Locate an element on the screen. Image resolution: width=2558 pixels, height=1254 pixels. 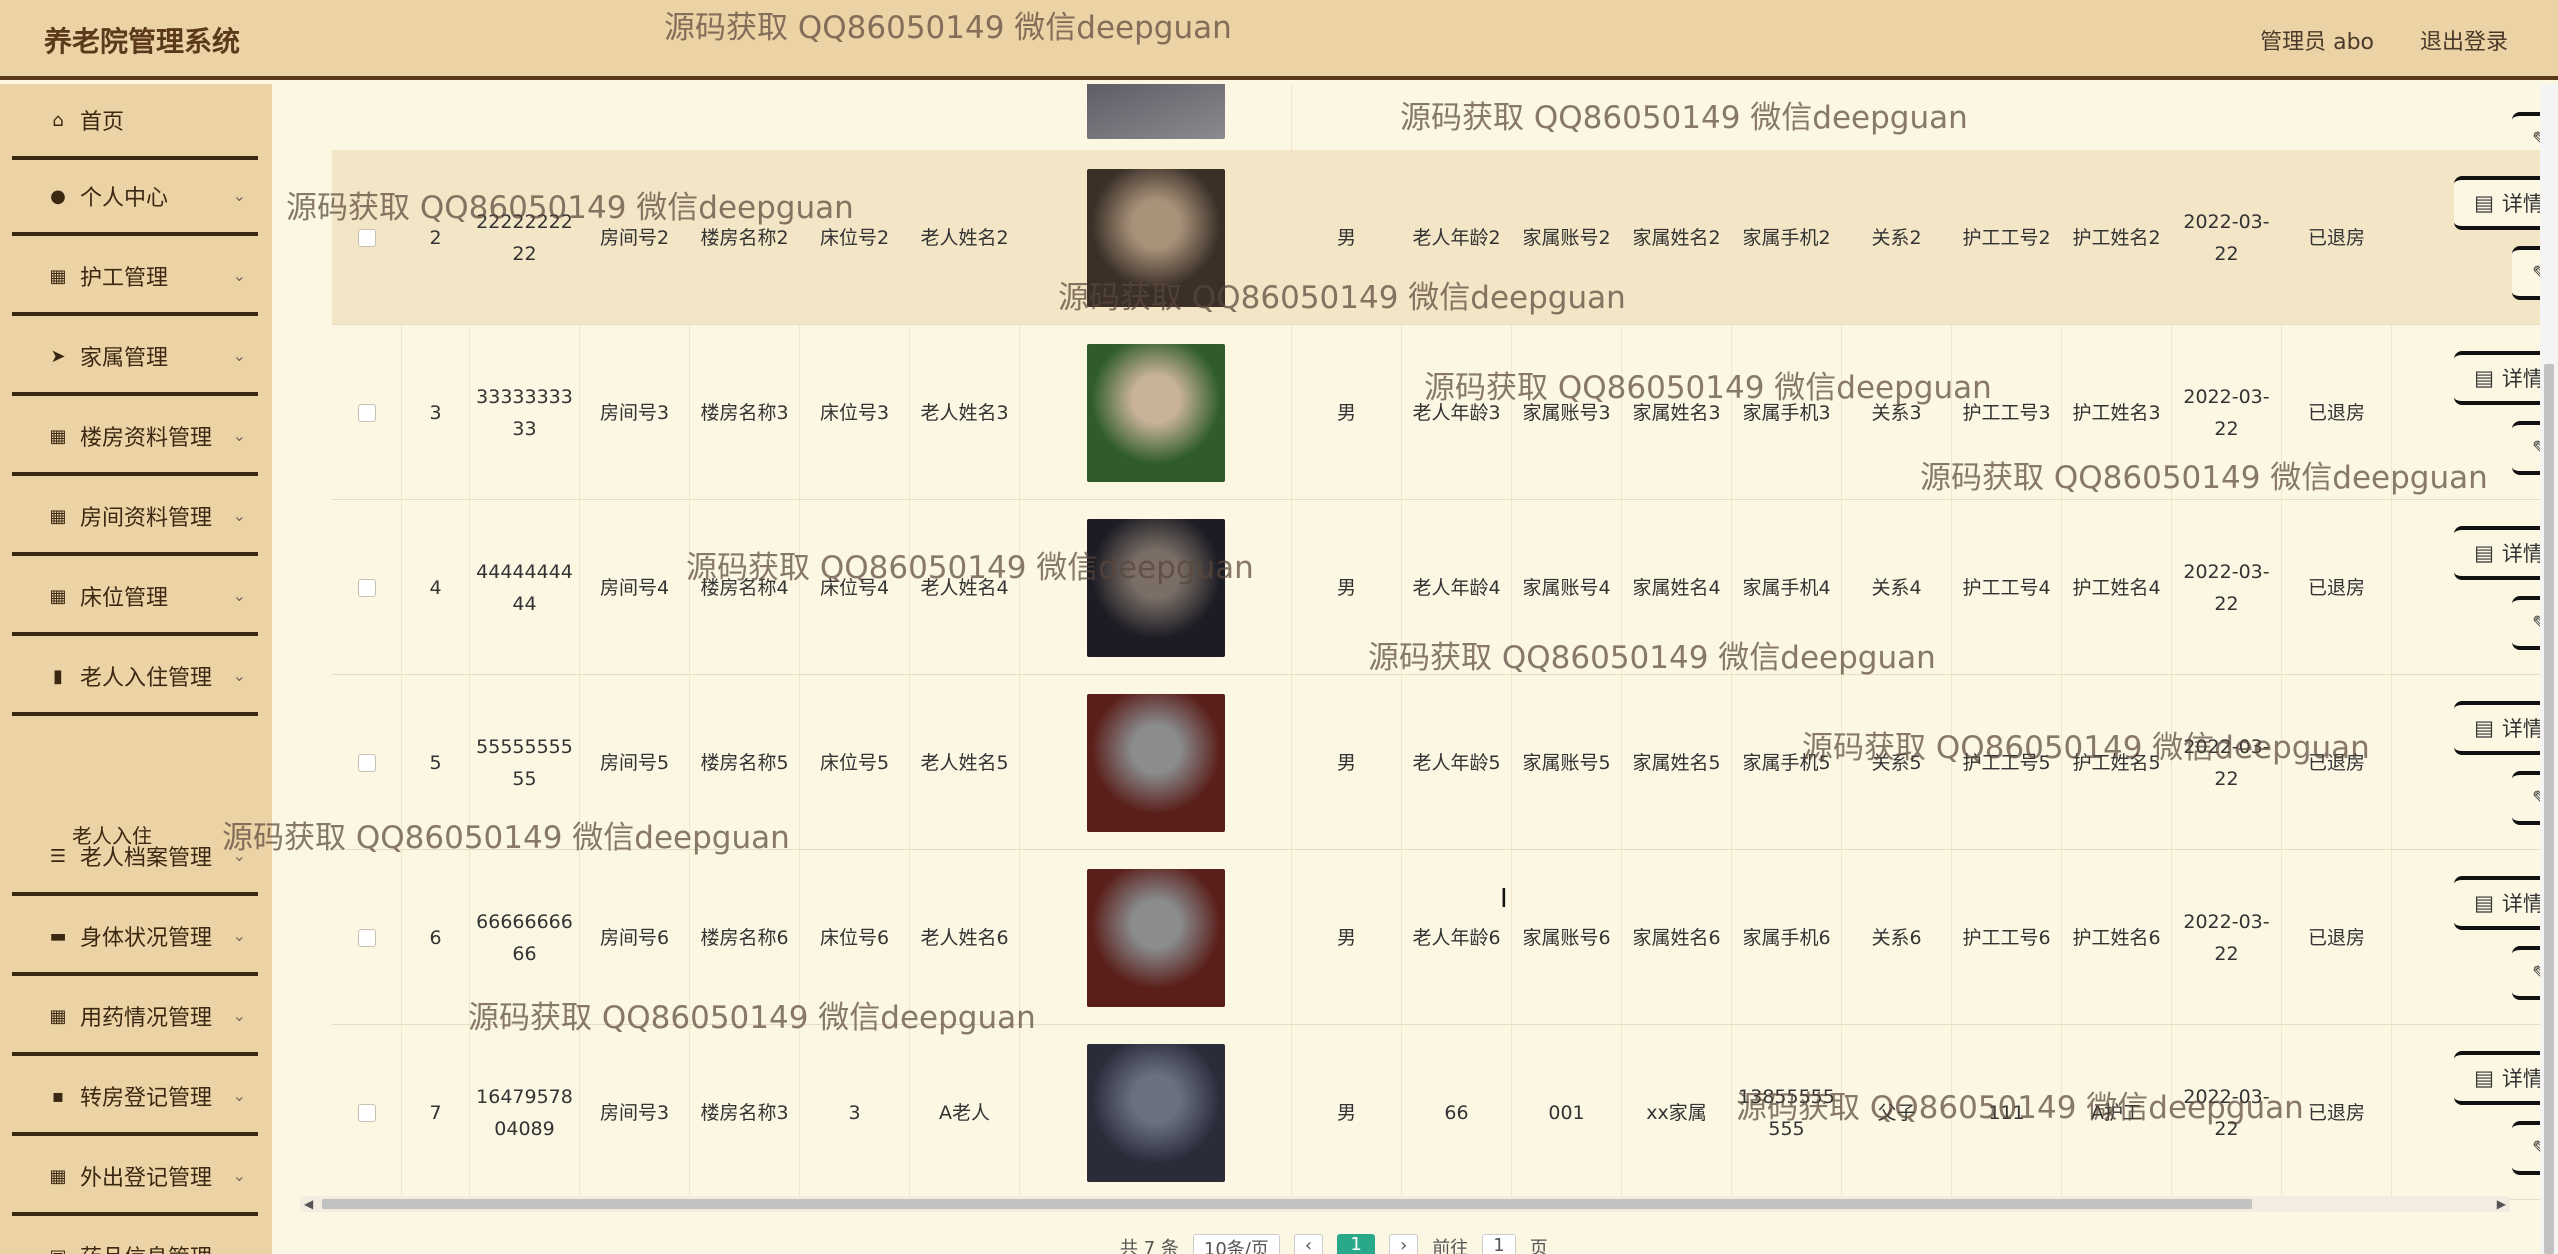
next-page-button: › is located at coordinates (1404, 1244).